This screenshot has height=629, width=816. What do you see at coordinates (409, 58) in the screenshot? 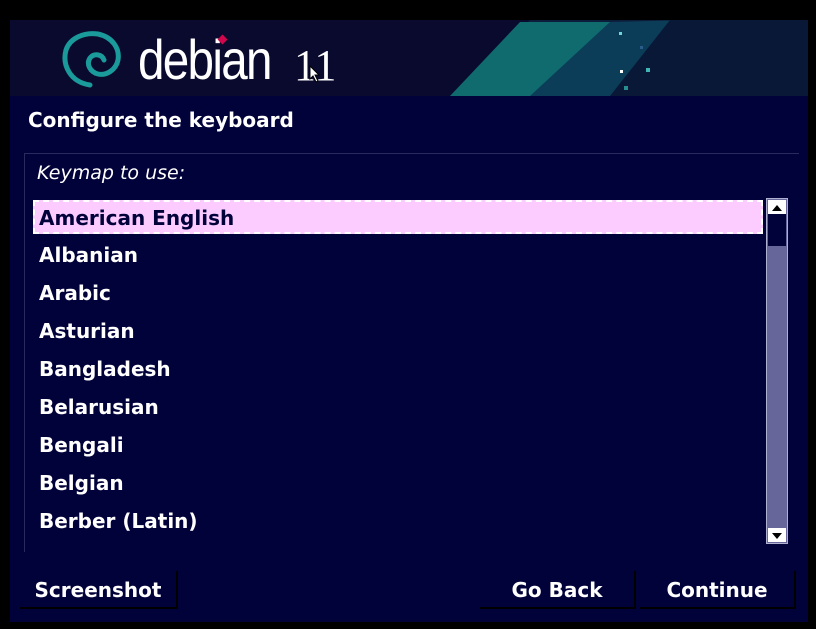
I see `banner: debian 11` at bounding box center [409, 58].